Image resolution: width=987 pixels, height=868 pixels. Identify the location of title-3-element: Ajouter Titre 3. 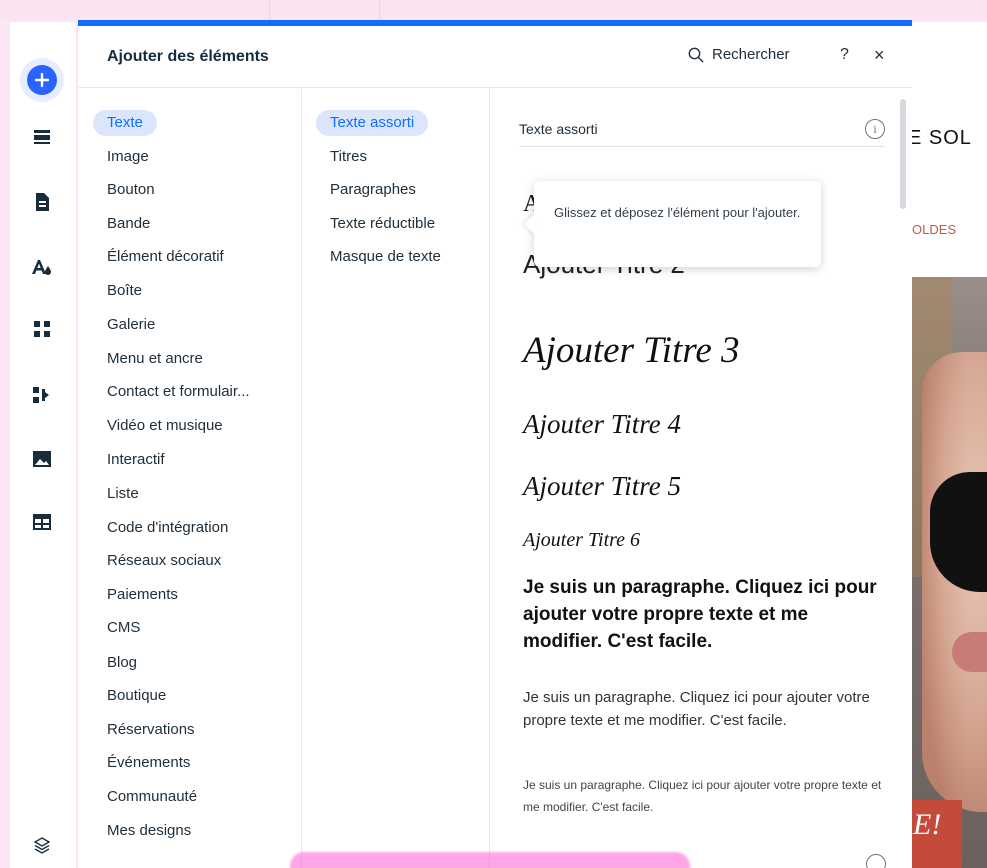
(631, 350).